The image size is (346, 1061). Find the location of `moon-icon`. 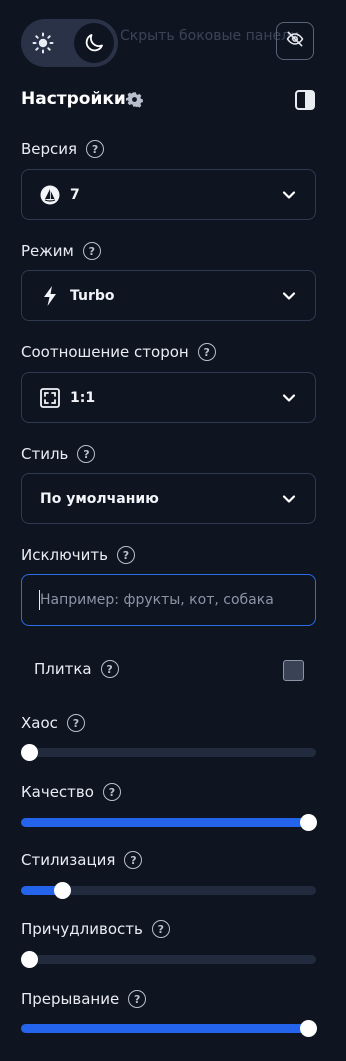

moon-icon is located at coordinates (94, 43).